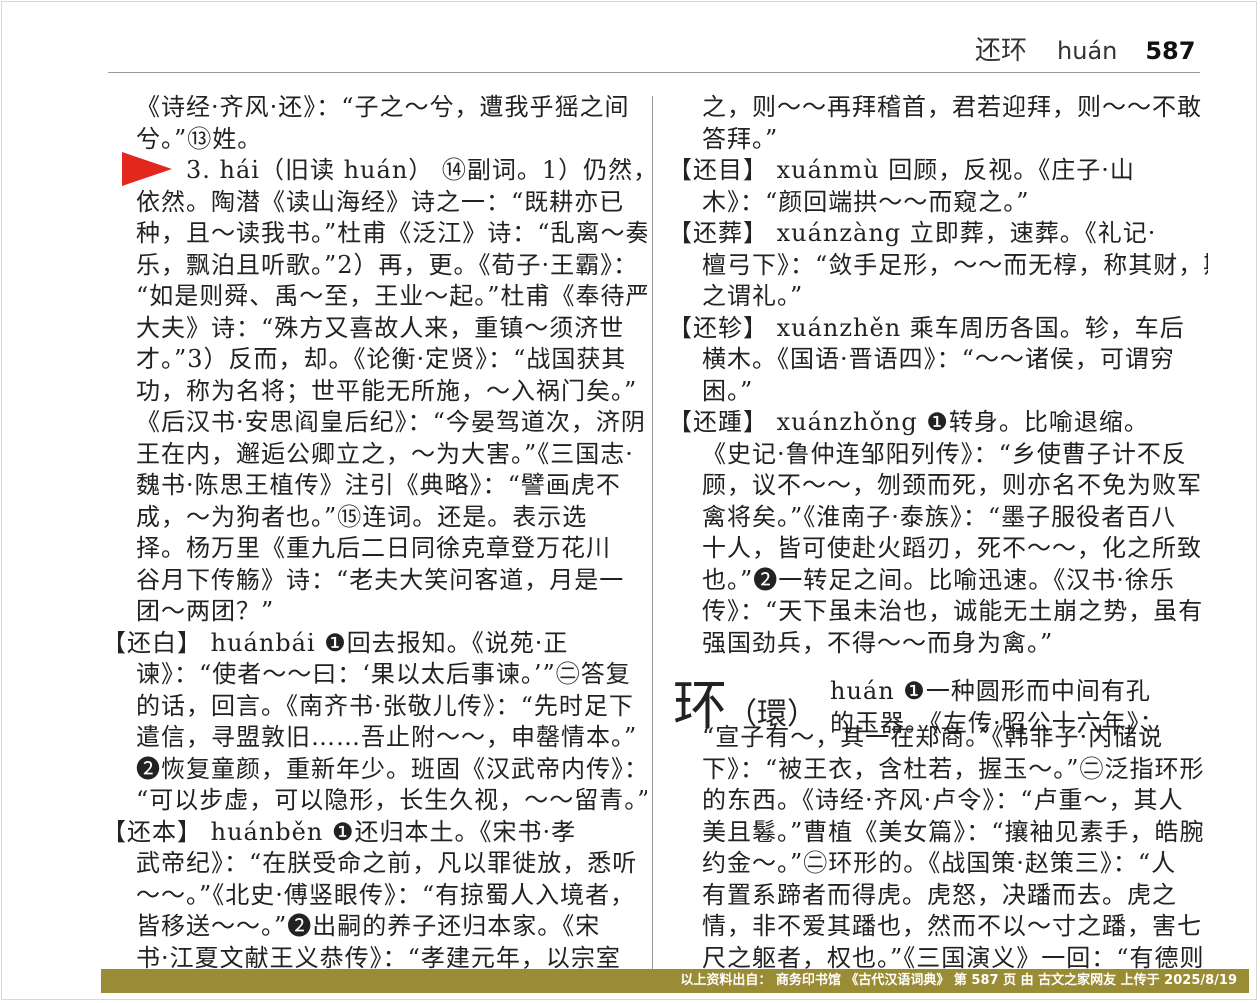 The height and width of the screenshot is (1003, 1260). Describe the element at coordinates (952, 926) in the screenshot. I see `right-column-line: 情，非不爱其蹯也，然而不以～寸之蹯，害七` at that location.